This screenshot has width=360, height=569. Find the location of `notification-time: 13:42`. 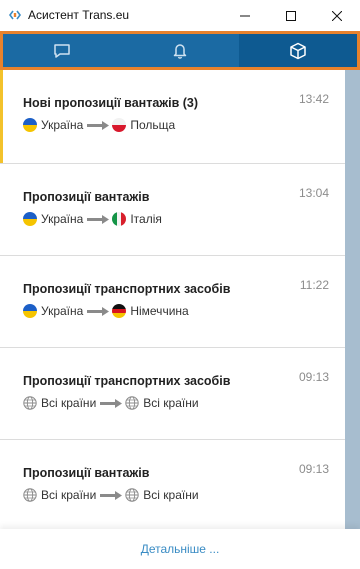

notification-time: 13:42 is located at coordinates (313, 99).